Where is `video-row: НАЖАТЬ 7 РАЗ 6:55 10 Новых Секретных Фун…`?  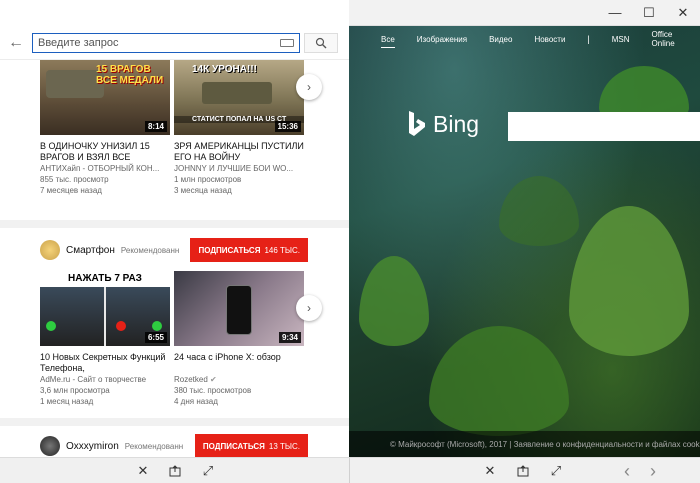 video-row: НАЖАТЬ 7 РАЗ 6:55 10 Новых Секретных Фун… is located at coordinates (190, 341).